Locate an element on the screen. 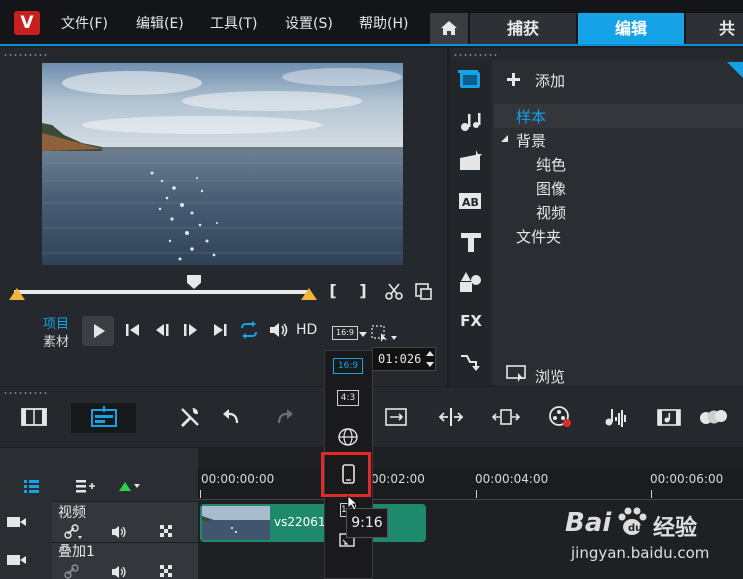  library-grip is located at coordinates (475, 55).